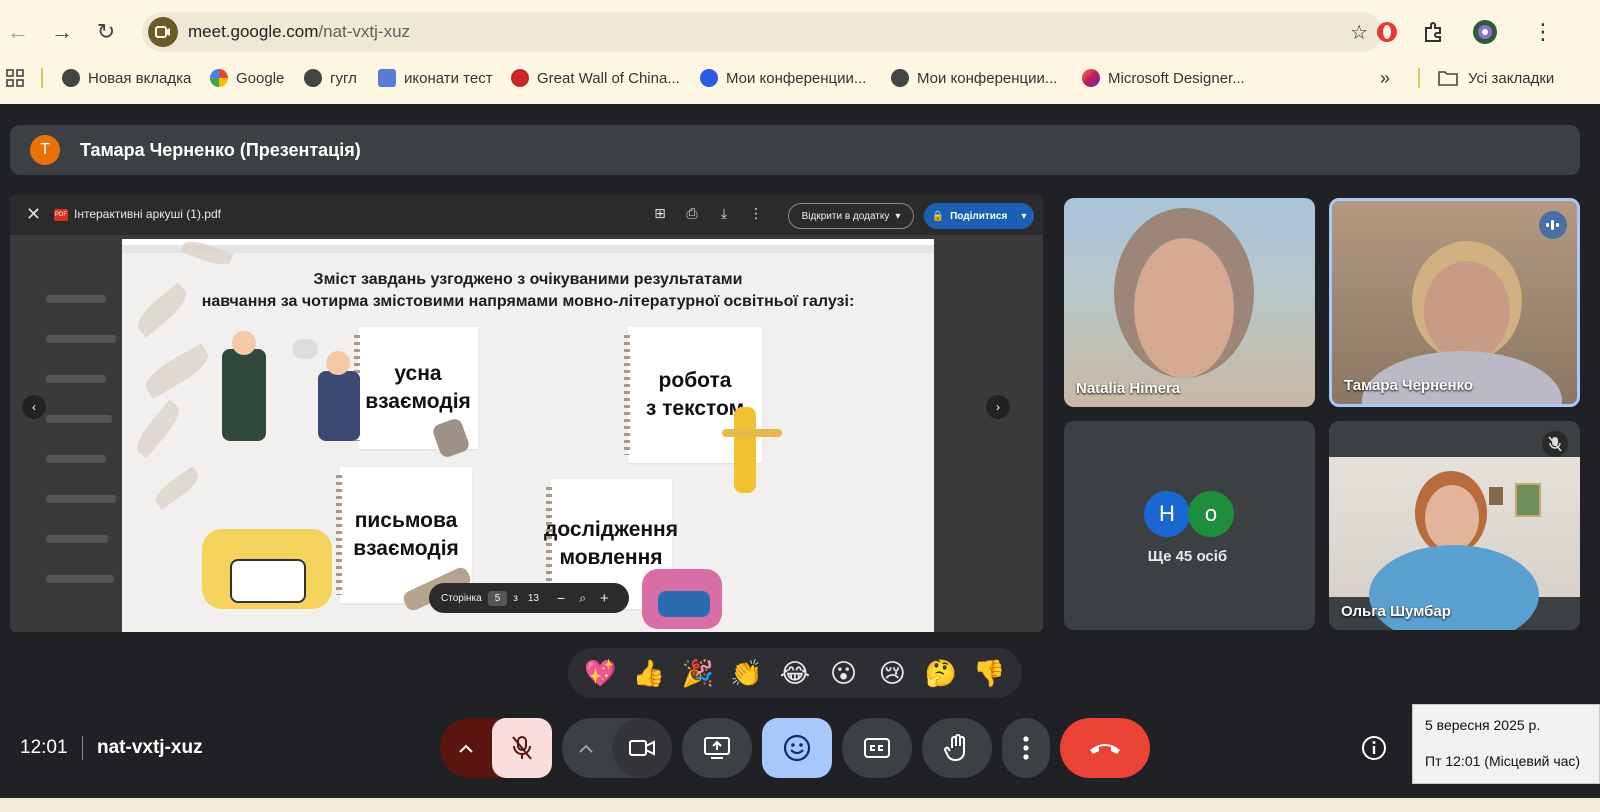 Image resolution: width=1600 pixels, height=812 pixels. What do you see at coordinates (34, 407) in the screenshot?
I see `prev-slide-chevron-icon: ‹` at bounding box center [34, 407].